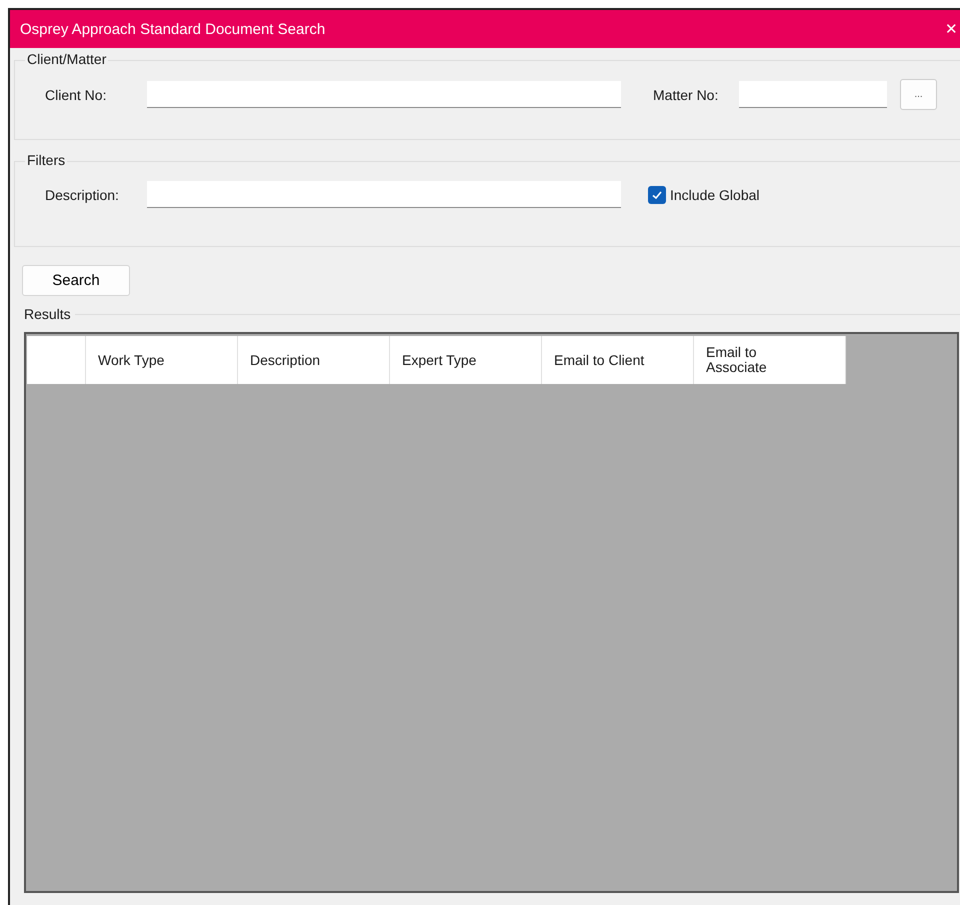 This screenshot has width=960, height=905. I want to click on group-label: Results, so click(47, 314).